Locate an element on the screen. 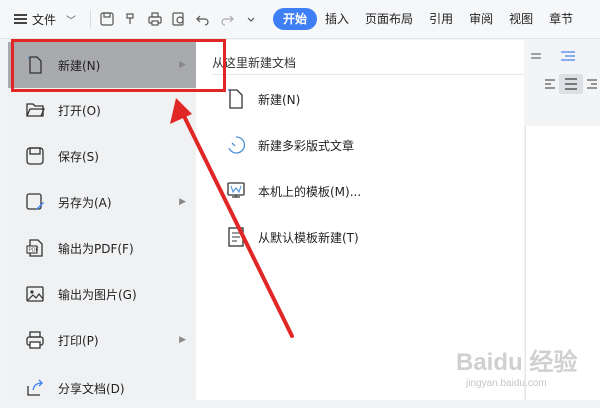 This screenshot has width=600, height=408. tab-view: 视图 is located at coordinates (521, 19).